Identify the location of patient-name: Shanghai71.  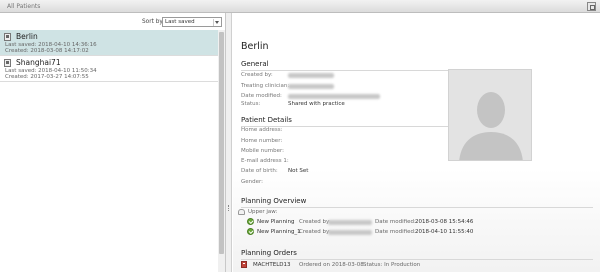
(38, 62).